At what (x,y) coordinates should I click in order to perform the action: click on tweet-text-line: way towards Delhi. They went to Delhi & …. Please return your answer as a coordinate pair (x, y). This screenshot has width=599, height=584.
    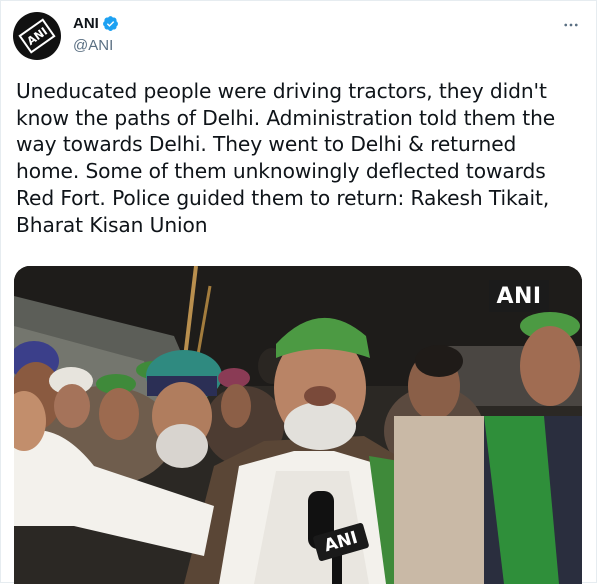
    Looking at the image, I should click on (266, 144).